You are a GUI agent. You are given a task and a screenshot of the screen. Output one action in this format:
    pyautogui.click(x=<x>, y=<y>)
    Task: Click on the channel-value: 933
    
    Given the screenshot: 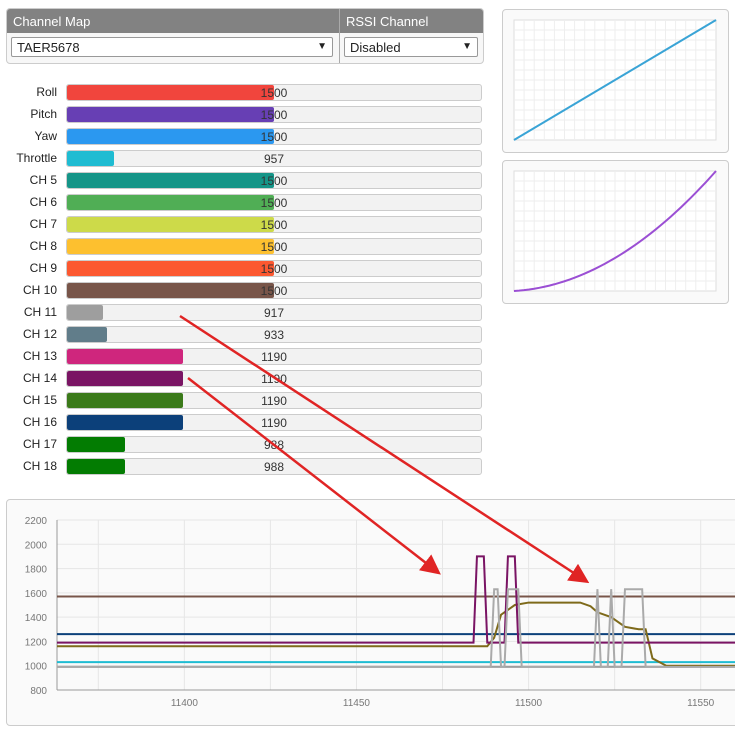 What is the action you would take?
    pyautogui.click(x=274, y=335)
    